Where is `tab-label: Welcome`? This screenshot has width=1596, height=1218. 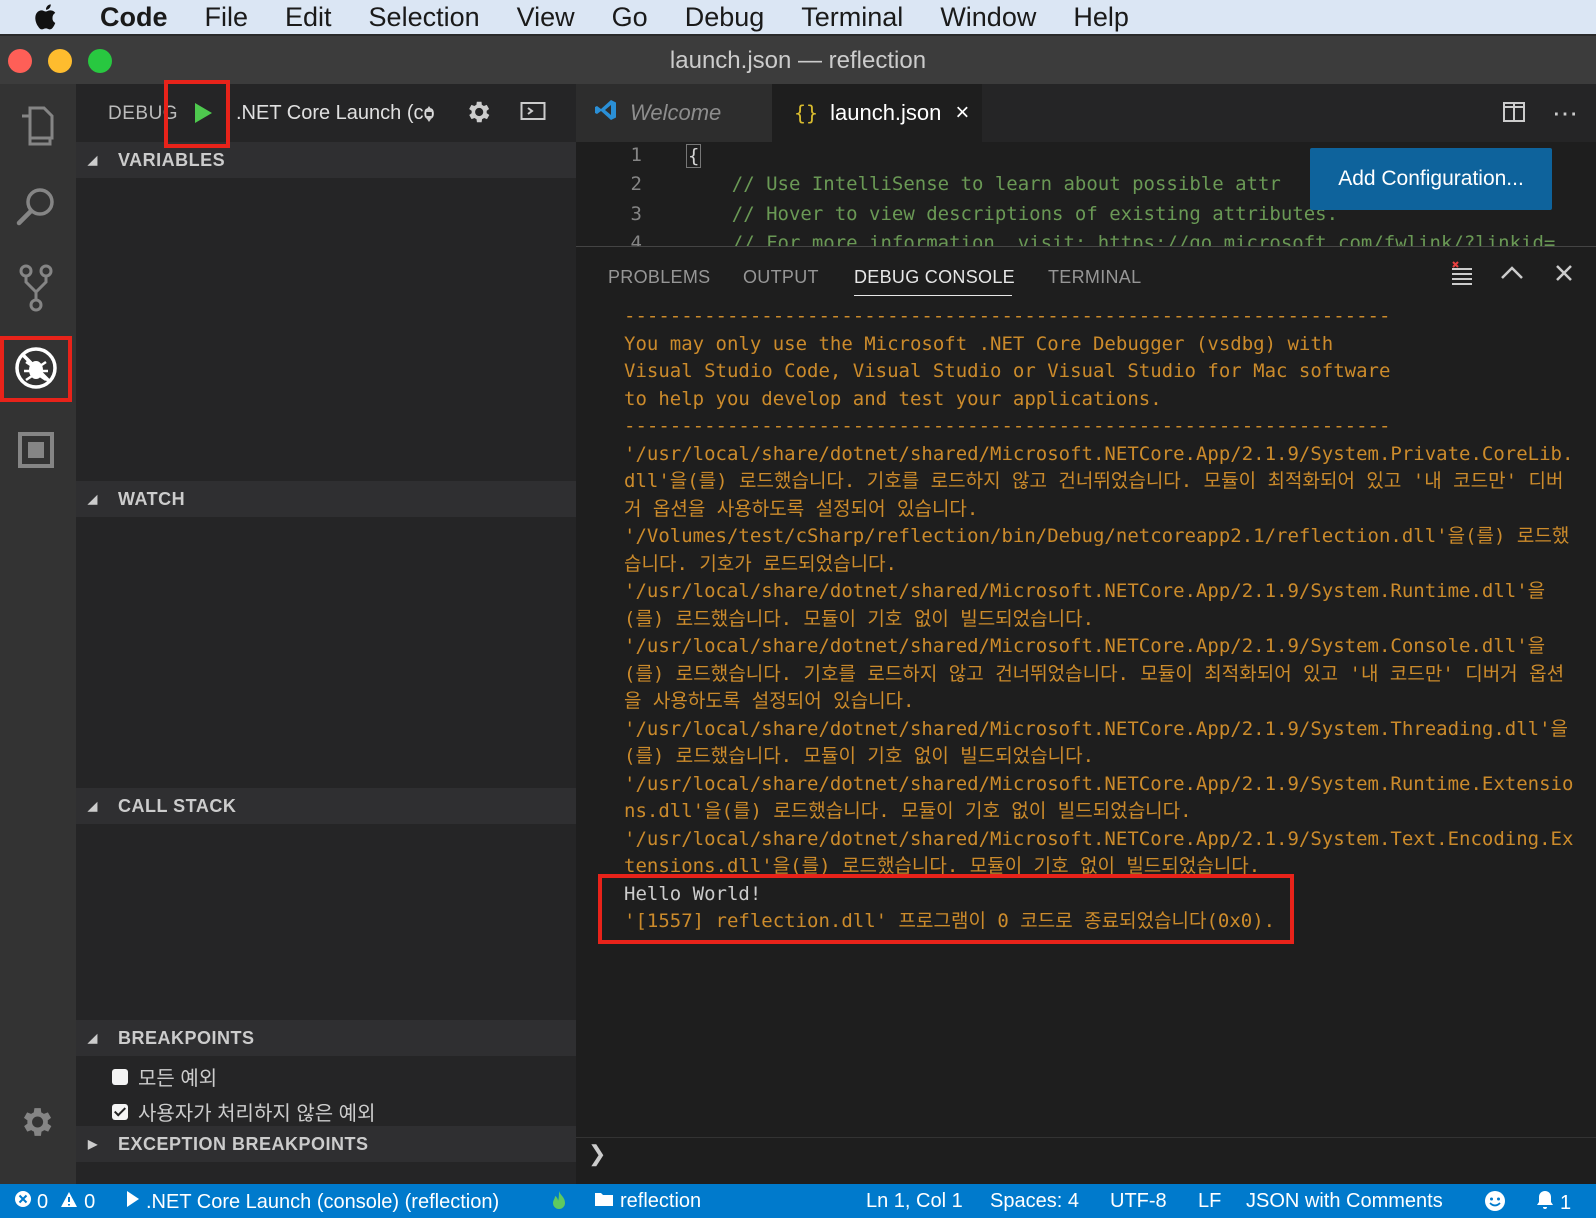
tab-label: Welcome is located at coordinates (676, 112).